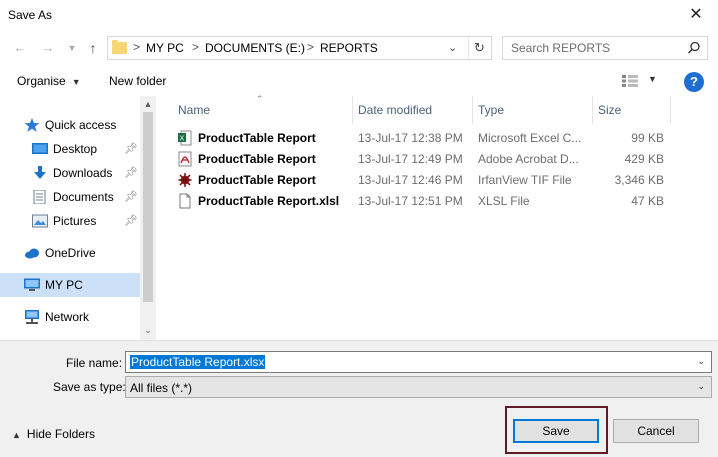 The width and height of the screenshot is (718, 457). What do you see at coordinates (644, 159) in the screenshot?
I see `file-size: 429 KB` at bounding box center [644, 159].